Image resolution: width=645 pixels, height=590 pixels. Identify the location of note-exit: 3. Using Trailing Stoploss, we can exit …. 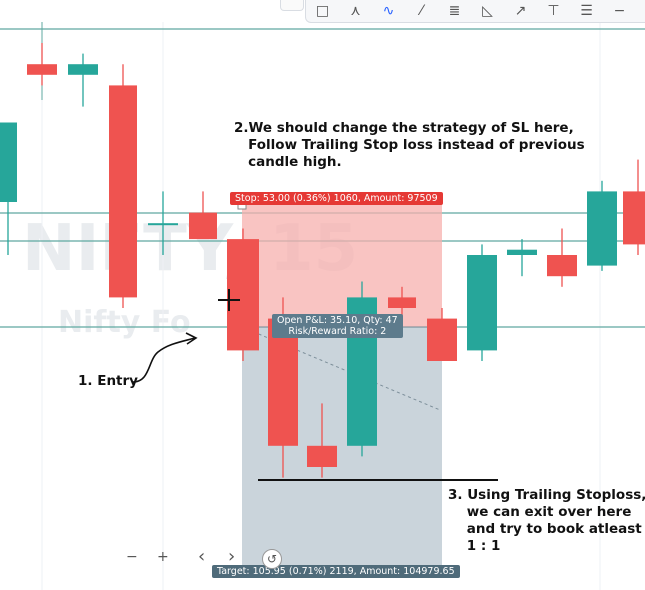
(546, 520).